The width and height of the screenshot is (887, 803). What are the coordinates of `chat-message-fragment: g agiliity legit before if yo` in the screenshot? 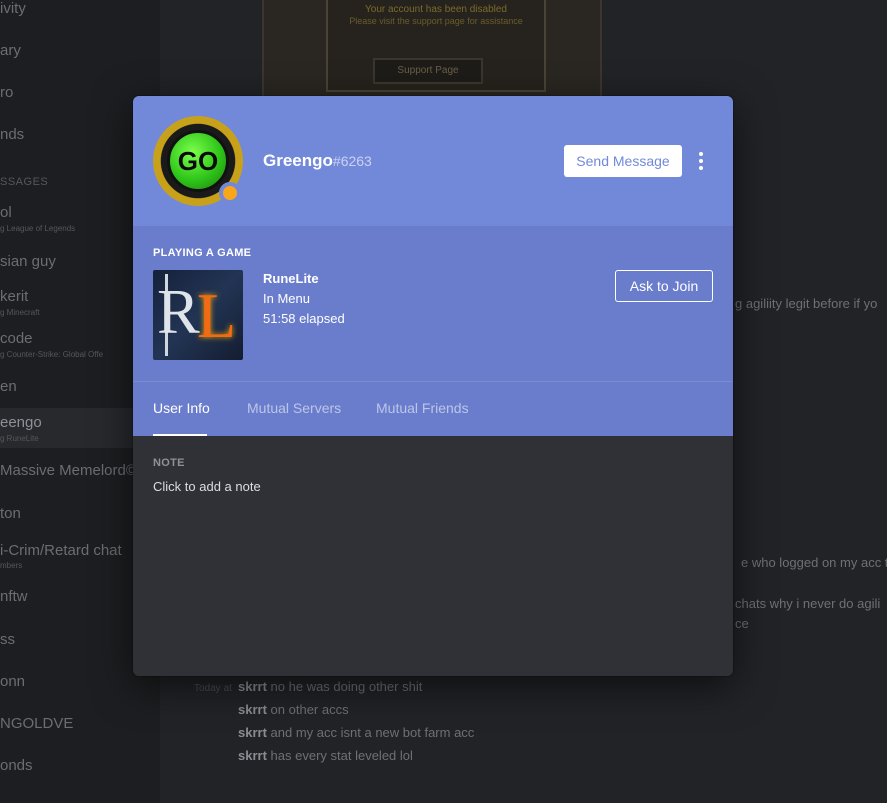 It's located at (806, 303).